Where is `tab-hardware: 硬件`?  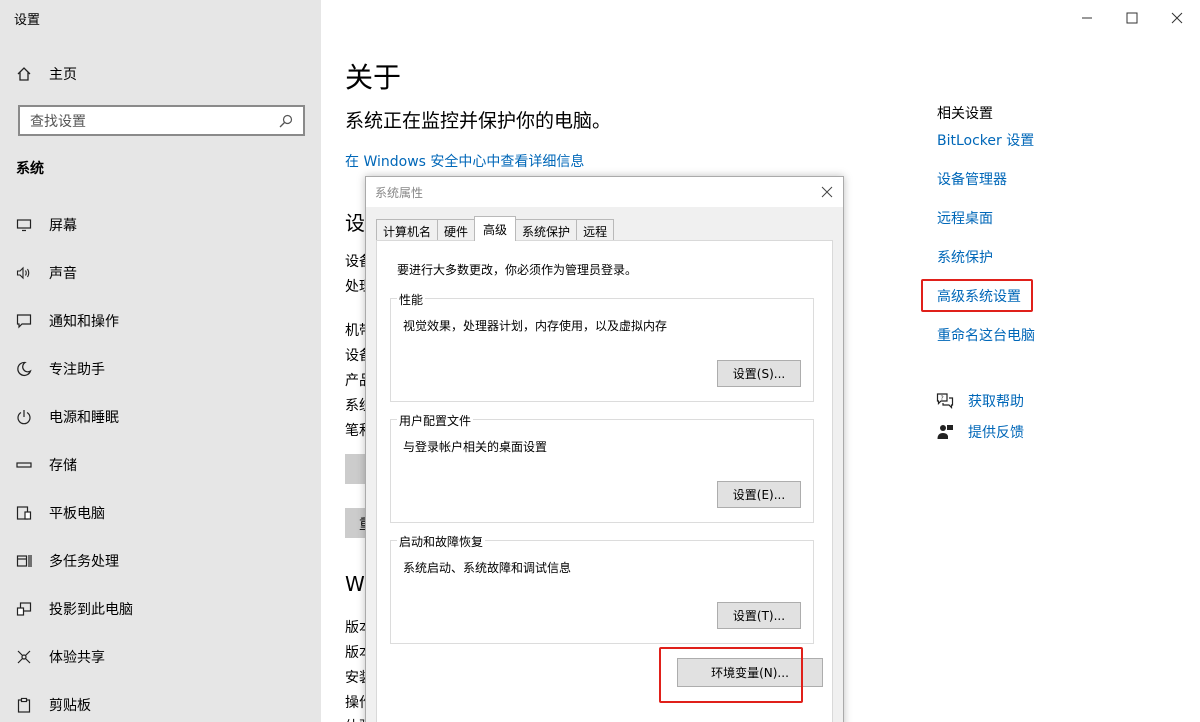 tab-hardware: 硬件 is located at coordinates (456, 230).